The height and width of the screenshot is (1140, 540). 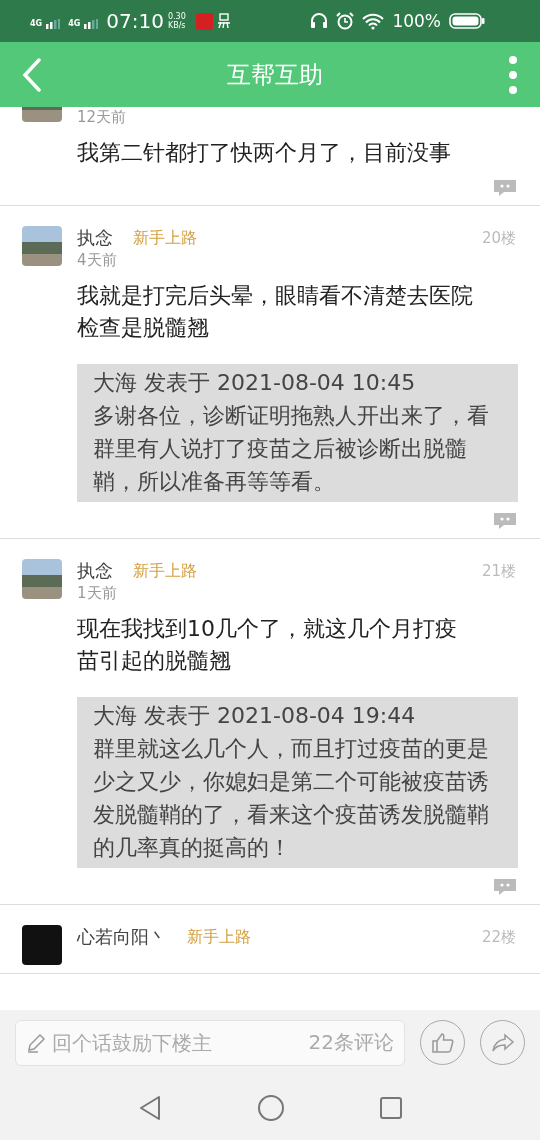 I want to click on battery-icon, so click(x=467, y=21).